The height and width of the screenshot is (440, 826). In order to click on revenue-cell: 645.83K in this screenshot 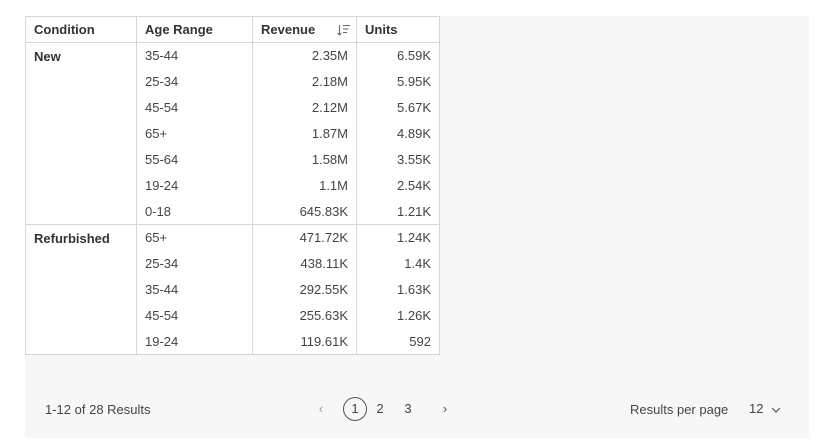, I will do `click(304, 211)`.